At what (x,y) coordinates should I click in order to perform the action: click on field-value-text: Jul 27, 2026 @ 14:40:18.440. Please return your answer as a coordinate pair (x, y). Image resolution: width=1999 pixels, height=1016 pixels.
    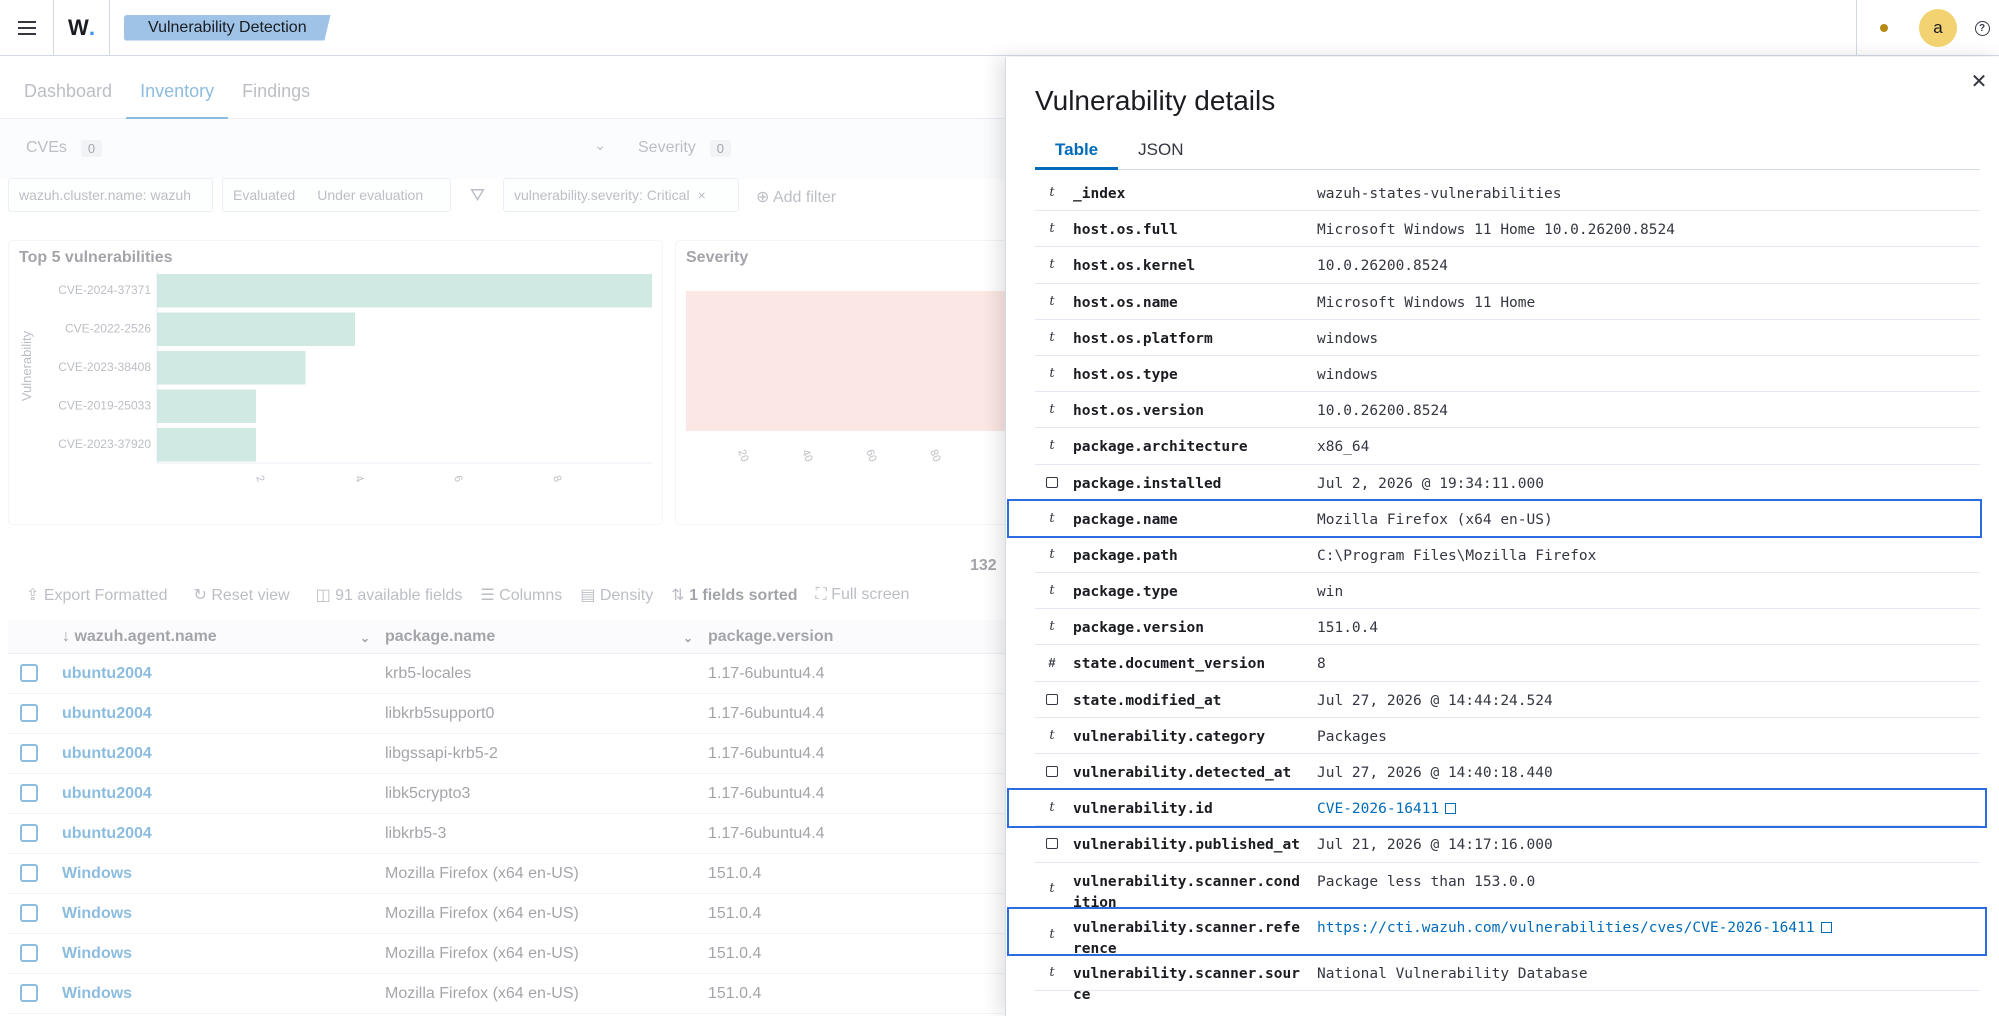
    Looking at the image, I should click on (1435, 773).